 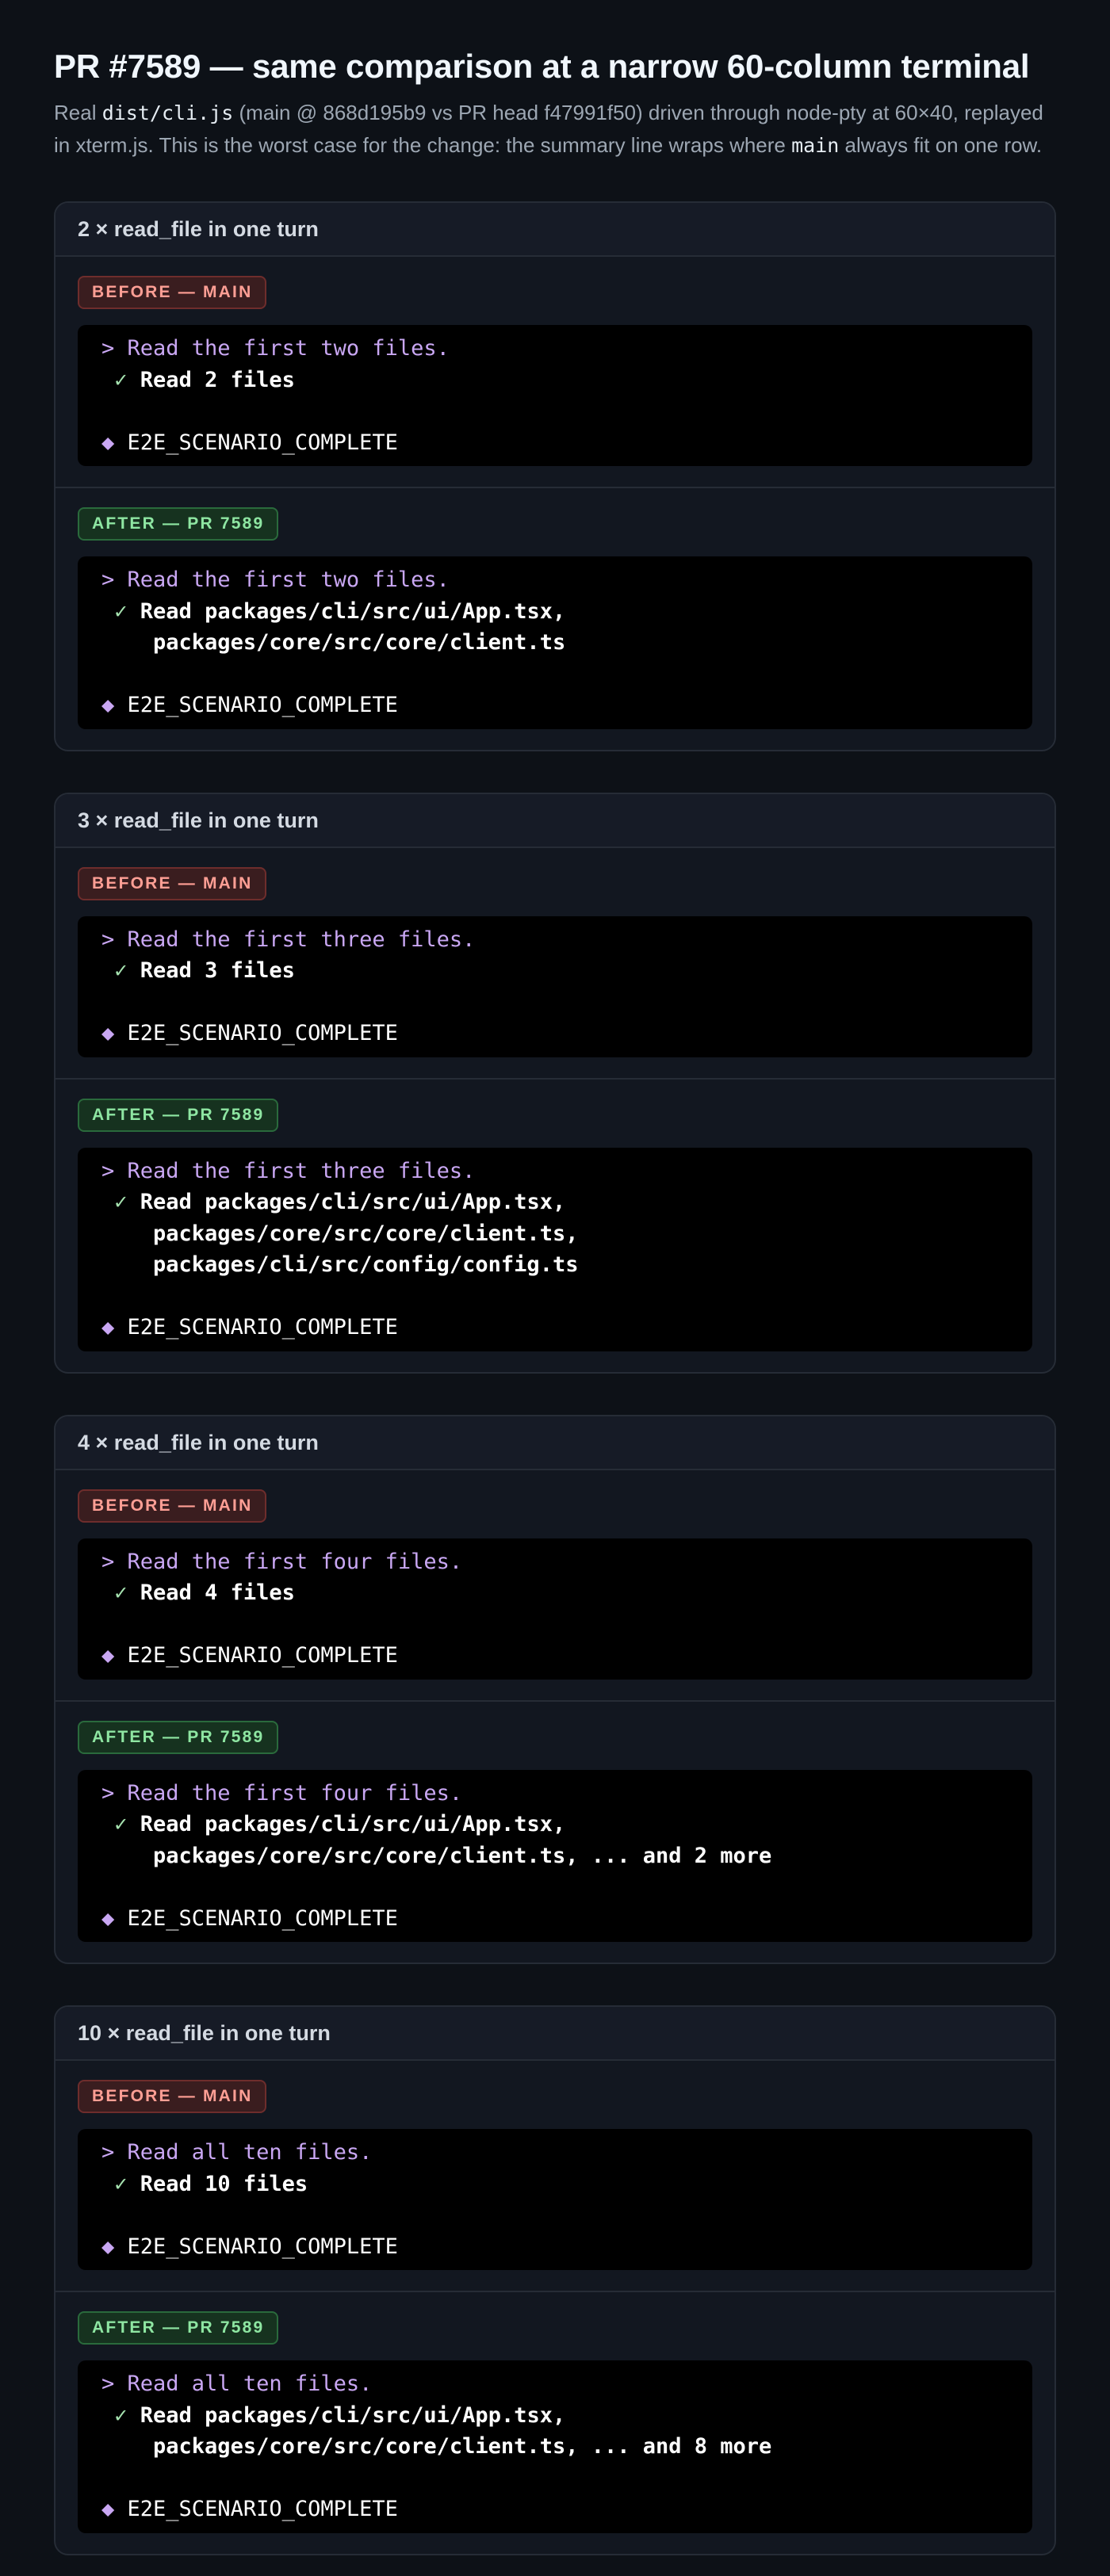 What do you see at coordinates (555, 2184) in the screenshot?
I see `tool-summary-line: ✓ Read 10 files` at bounding box center [555, 2184].